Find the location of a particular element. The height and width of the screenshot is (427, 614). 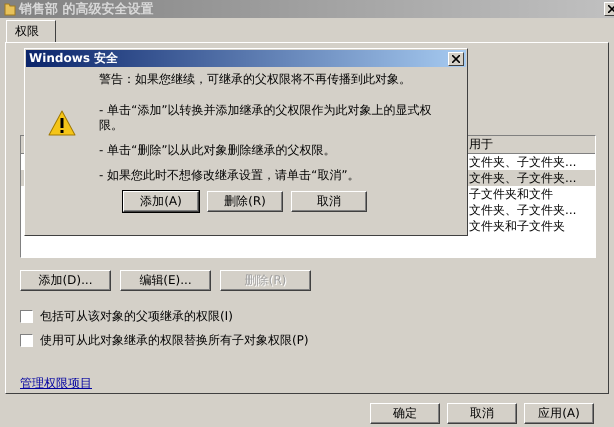

manage-permissions-link: 管理权限项目 is located at coordinates (56, 383).